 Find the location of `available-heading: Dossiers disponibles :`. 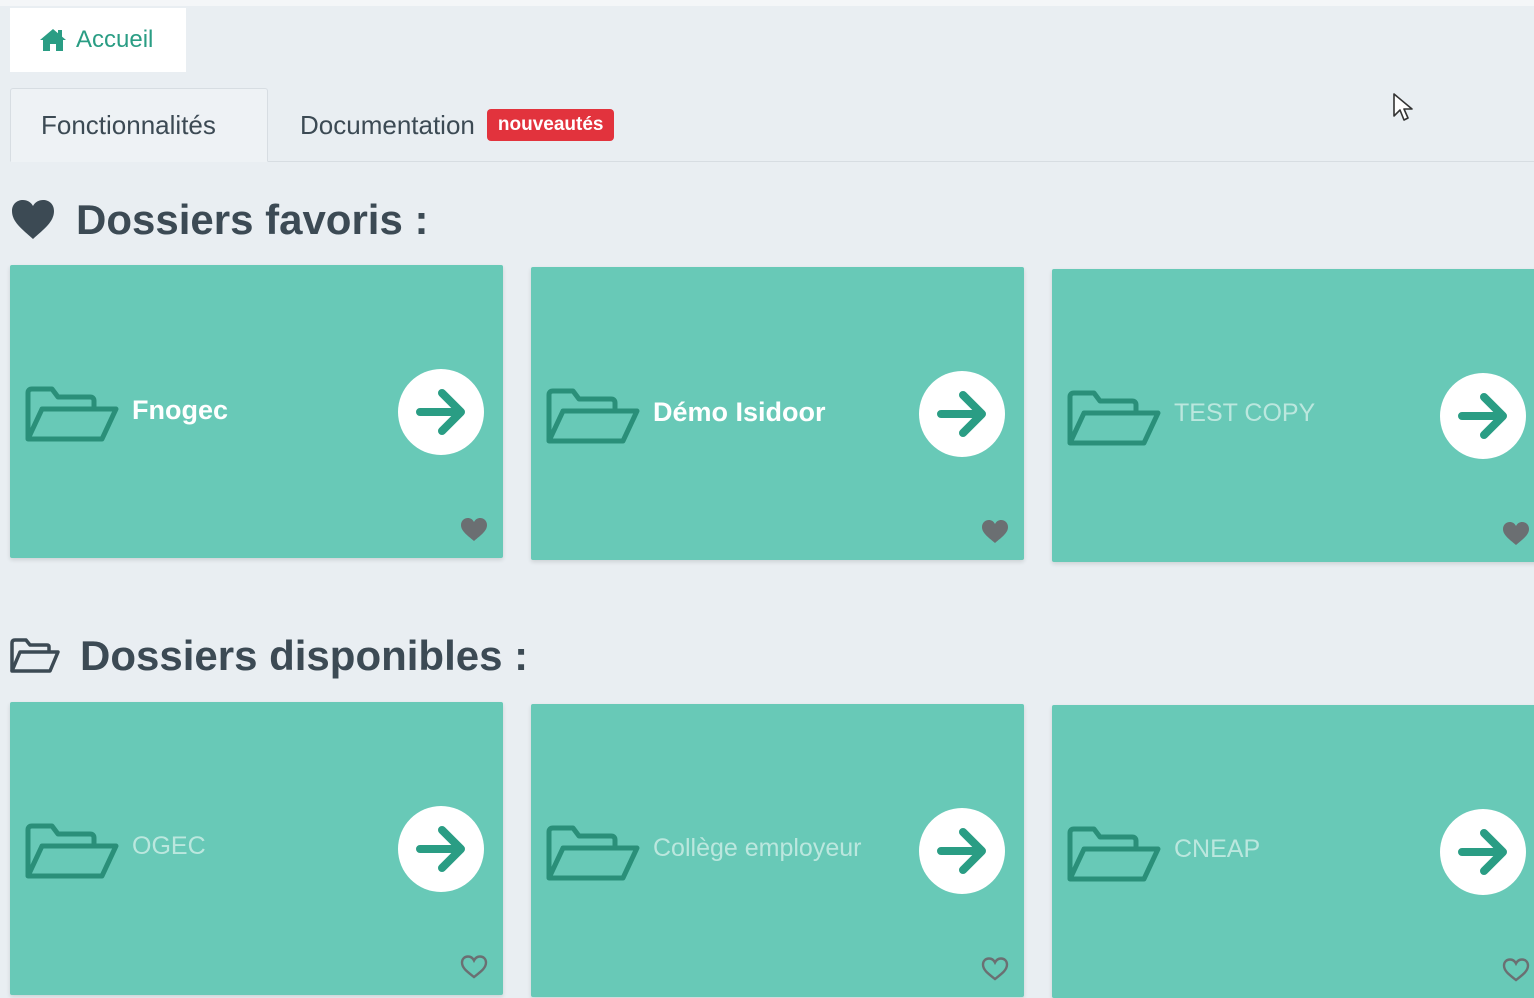

available-heading: Dossiers disponibles : is located at coordinates (269, 656).